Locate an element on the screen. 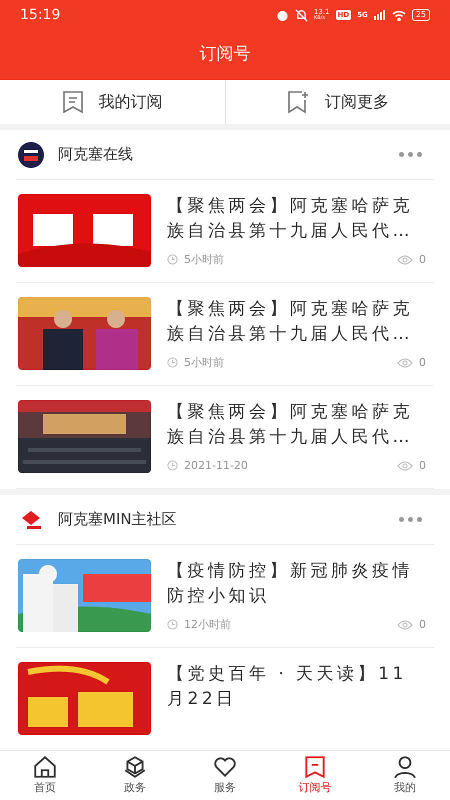 The height and width of the screenshot is (800, 450). article-time: 12小时前 is located at coordinates (208, 624).